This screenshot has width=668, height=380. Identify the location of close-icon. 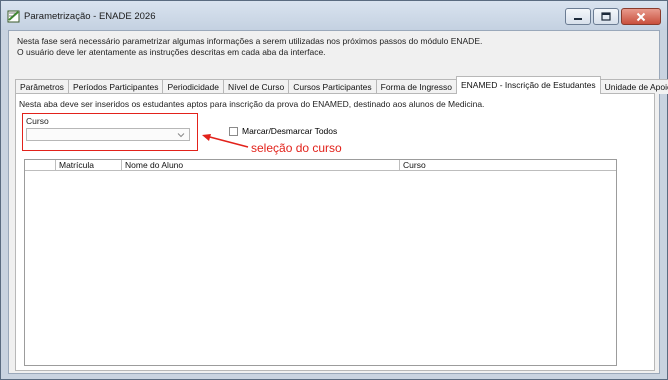
(641, 16).